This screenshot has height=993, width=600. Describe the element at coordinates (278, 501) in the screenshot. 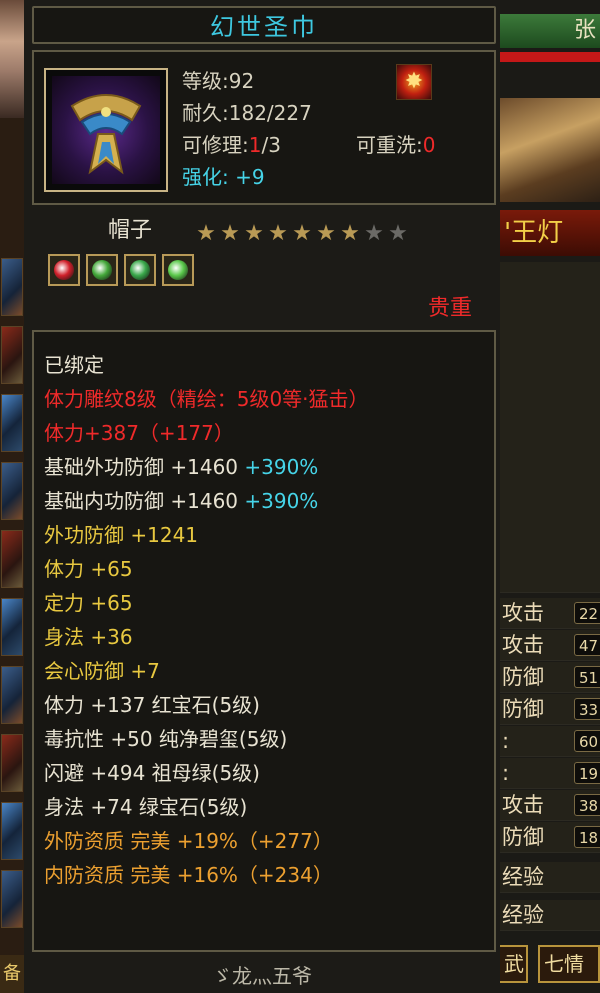

I see `attribute-bonus: +390%` at that location.